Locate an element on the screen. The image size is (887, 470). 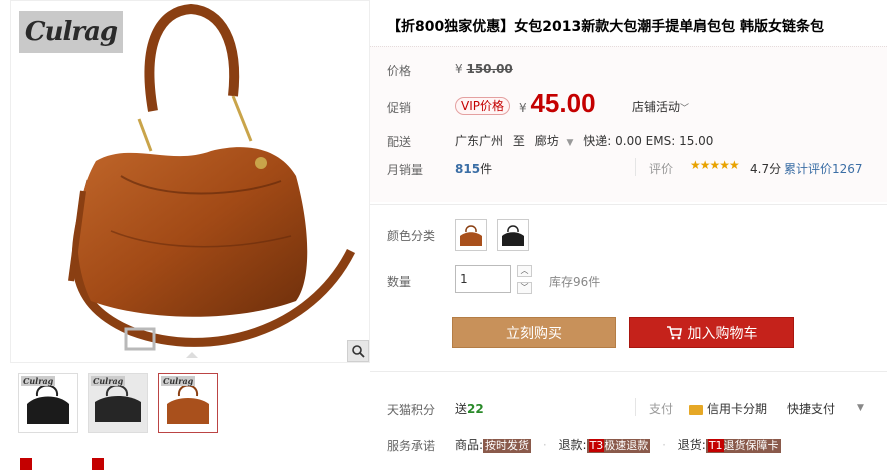
thumbnail-black-bag-2: Culrag is located at coordinates (118, 403).